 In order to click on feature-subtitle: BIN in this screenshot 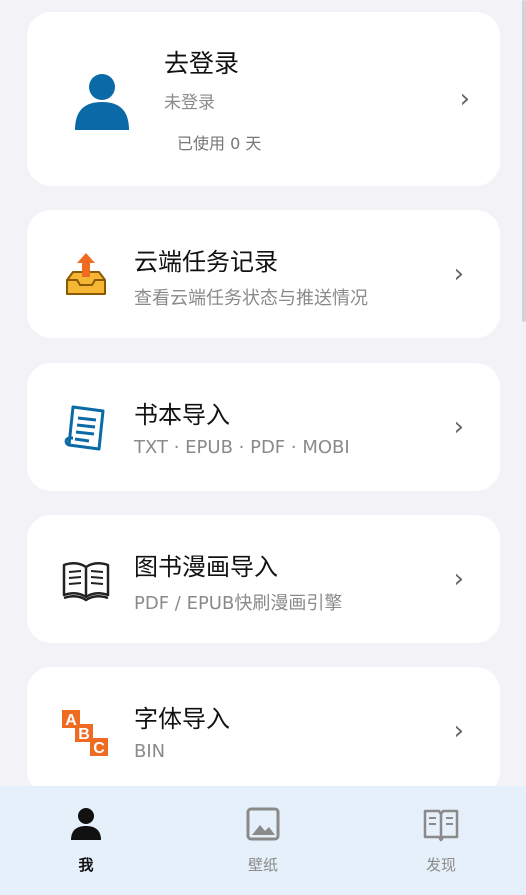, I will do `click(150, 751)`.